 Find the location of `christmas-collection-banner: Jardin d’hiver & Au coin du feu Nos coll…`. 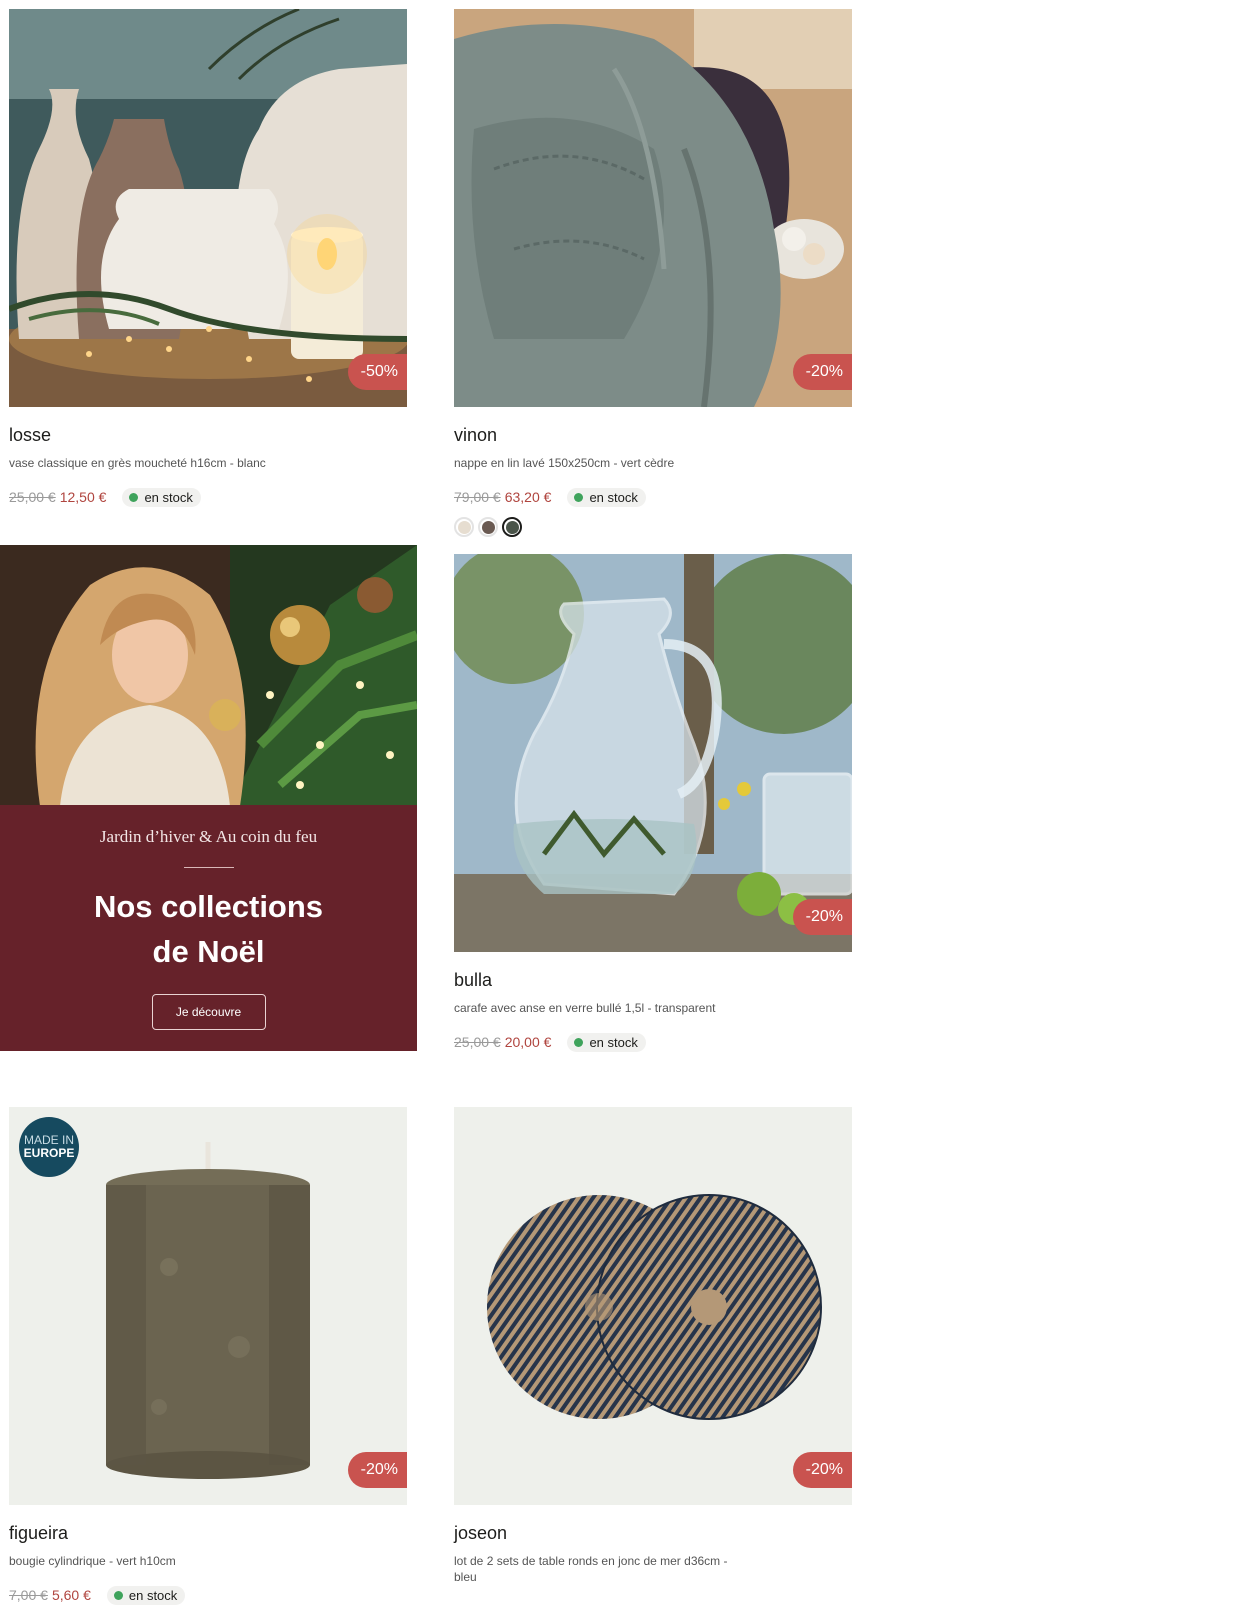

christmas-collection-banner: Jardin d’hiver & Au coin du feu Nos coll… is located at coordinates (208, 798).